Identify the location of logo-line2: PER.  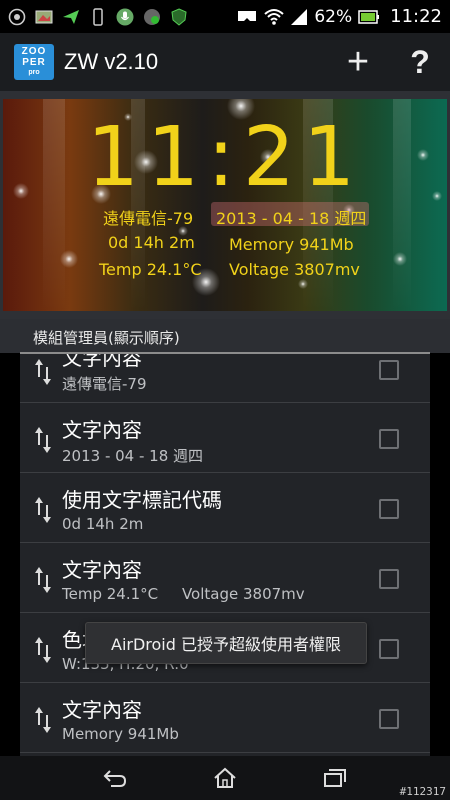
(34, 62).